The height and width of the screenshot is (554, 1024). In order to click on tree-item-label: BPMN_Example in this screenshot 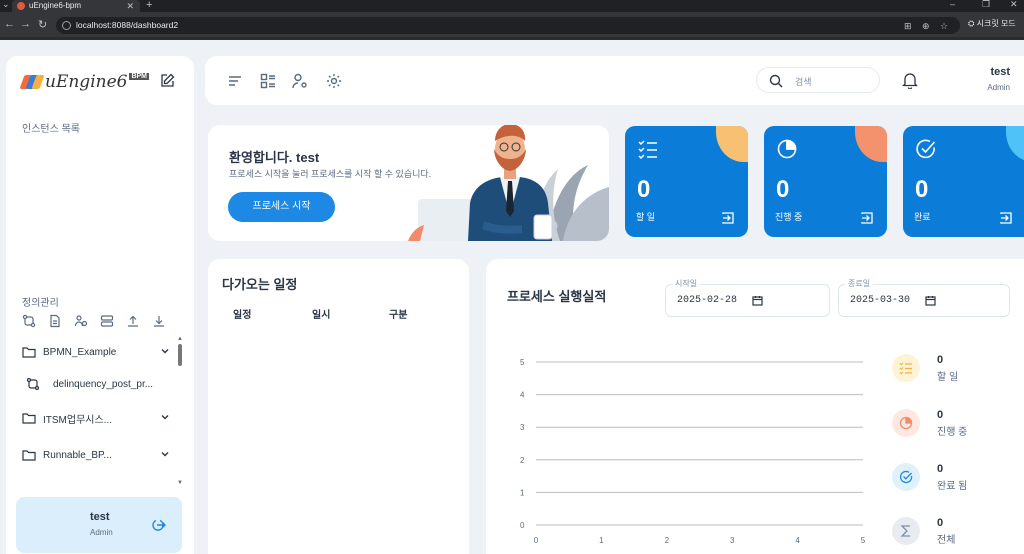, I will do `click(80, 352)`.